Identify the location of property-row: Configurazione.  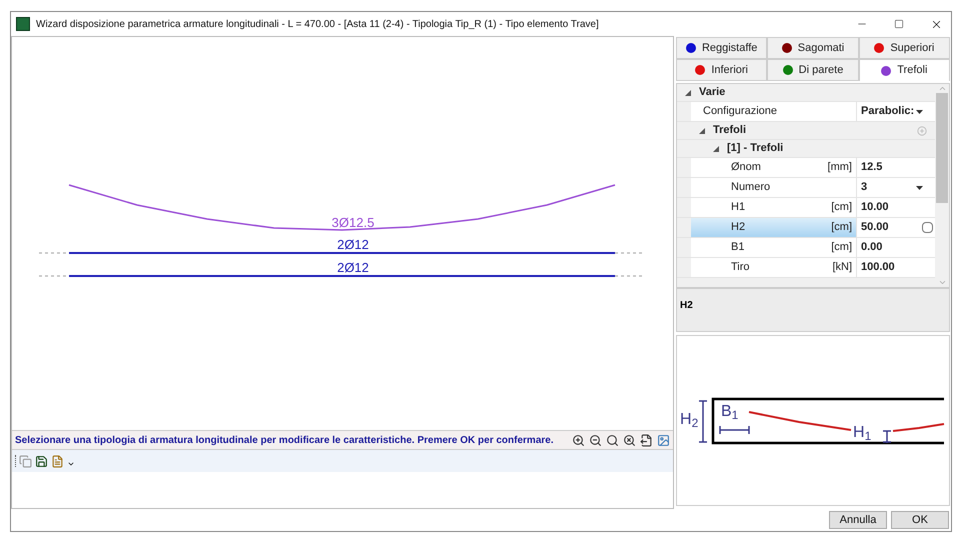
(774, 111).